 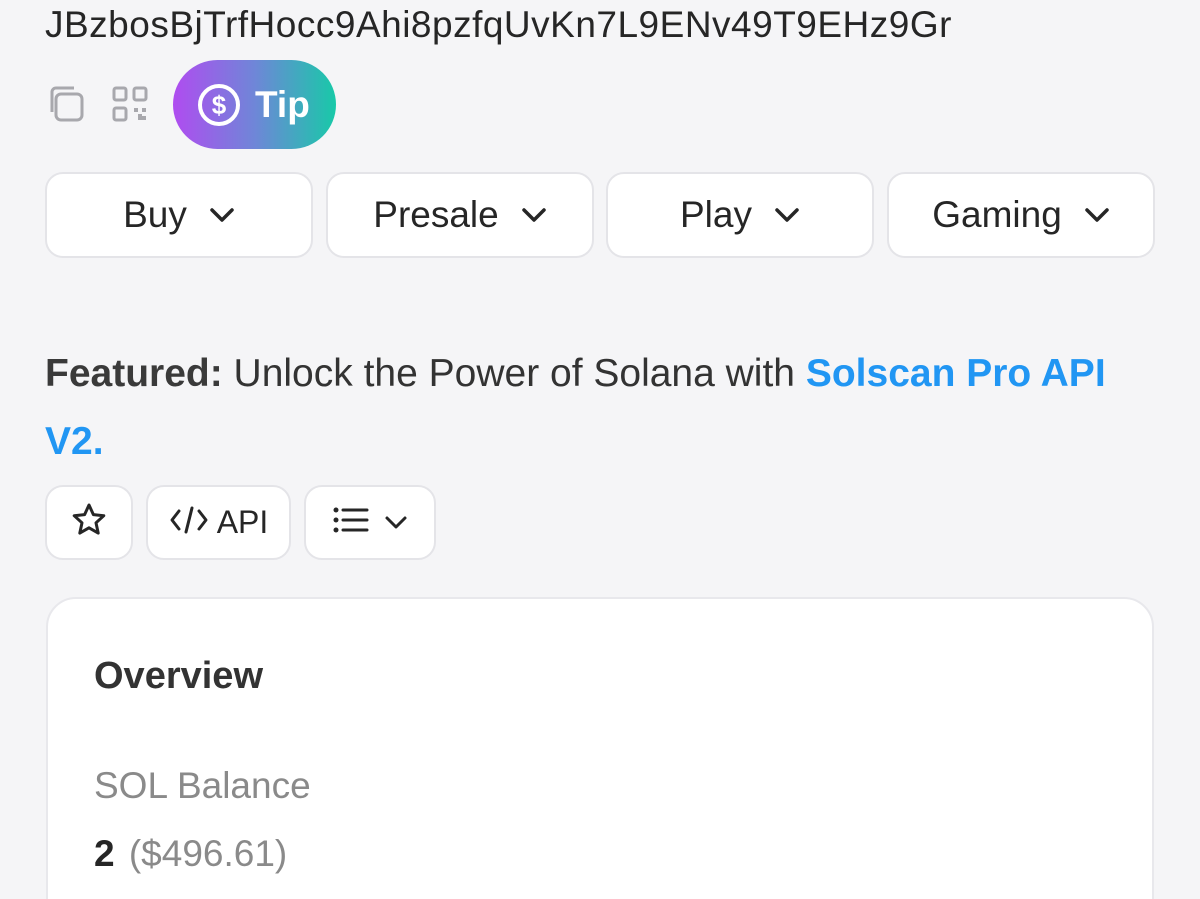 What do you see at coordinates (130, 104) in the screenshot?
I see `qr-code-icon` at bounding box center [130, 104].